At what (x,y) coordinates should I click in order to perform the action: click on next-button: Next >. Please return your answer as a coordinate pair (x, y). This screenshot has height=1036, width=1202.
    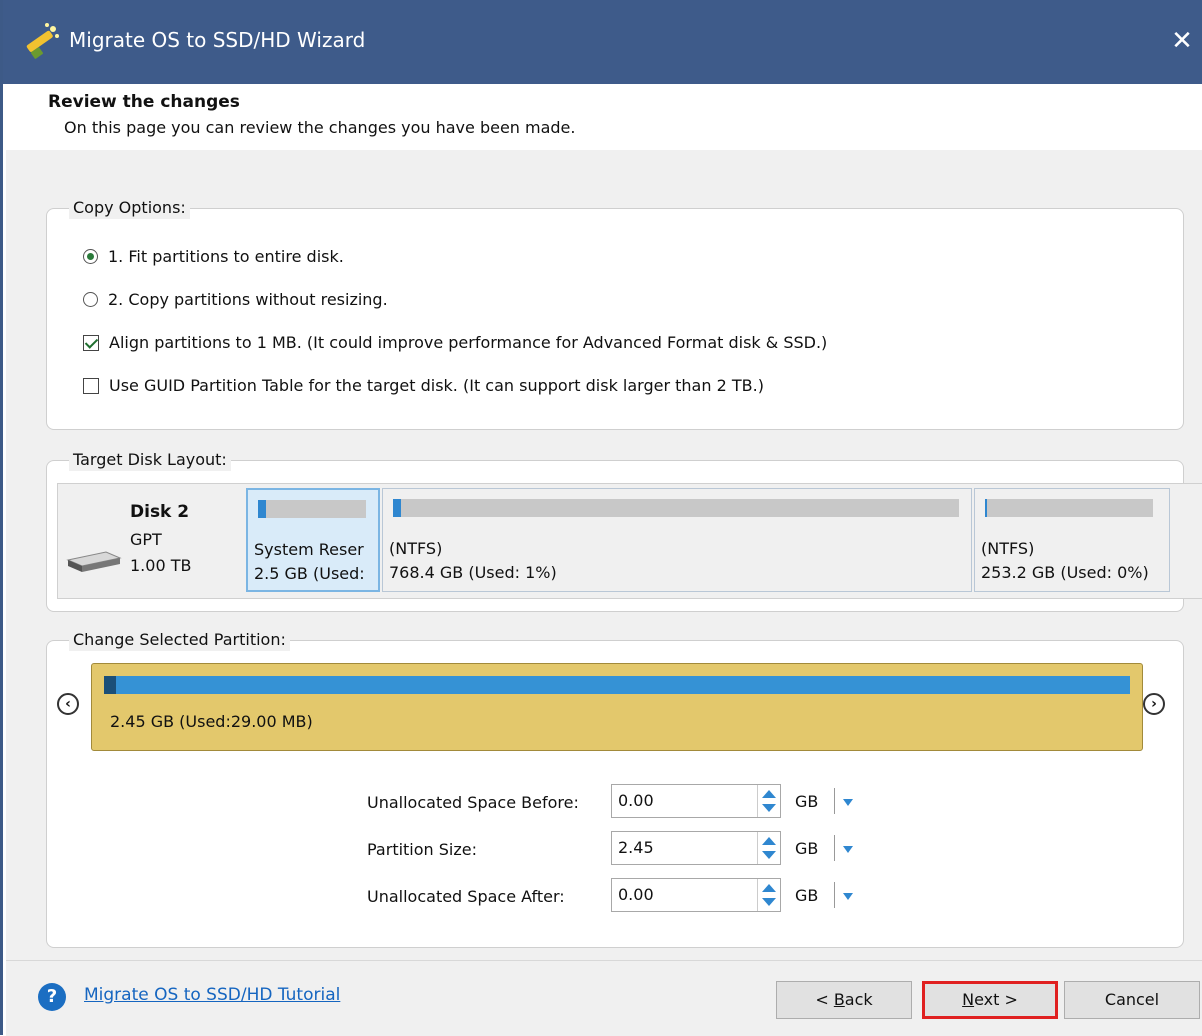
    Looking at the image, I should click on (990, 1000).